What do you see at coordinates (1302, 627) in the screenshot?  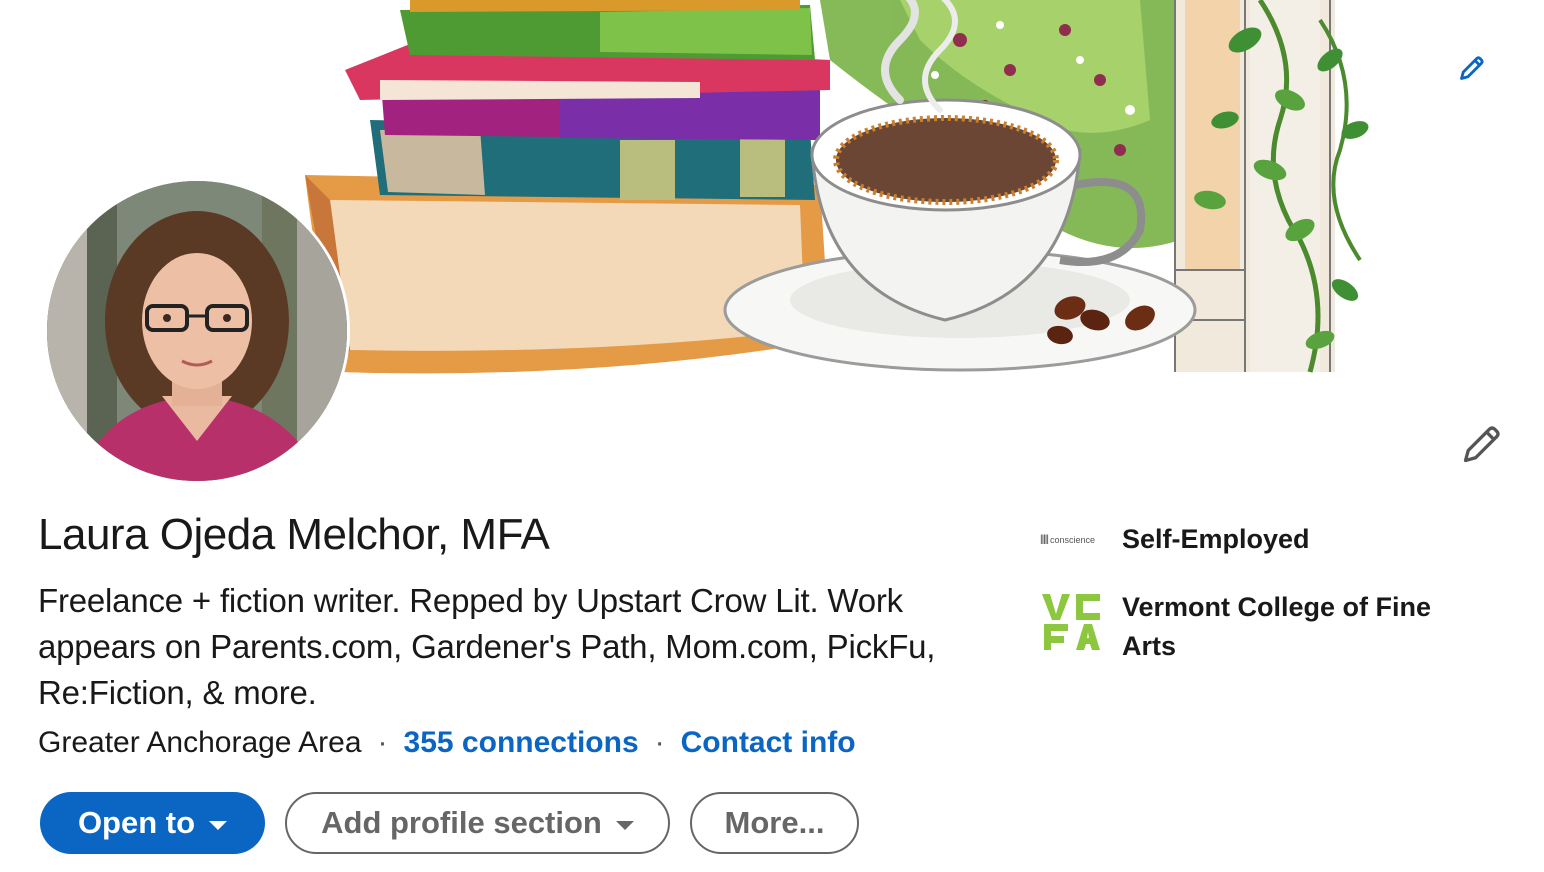 I see `education-label: Vermont College of Fine Arts` at bounding box center [1302, 627].